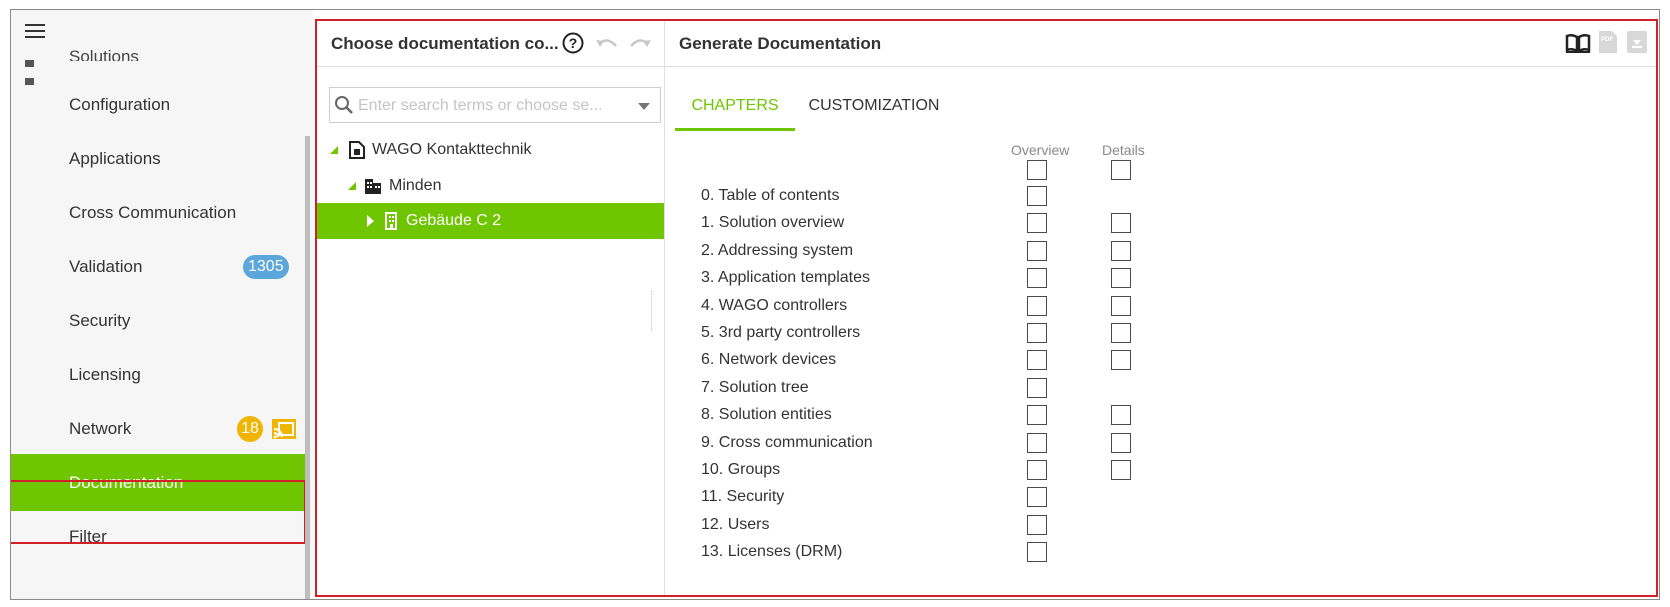 This screenshot has width=1670, height=607. I want to click on chapter-row: 12. Users, so click(1160, 526).